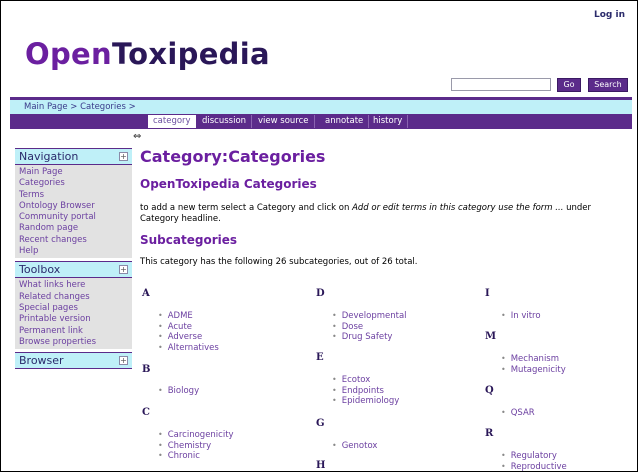  Describe the element at coordinates (73, 331) in the screenshot. I see `tool-permanent-link: Permanent link` at that location.